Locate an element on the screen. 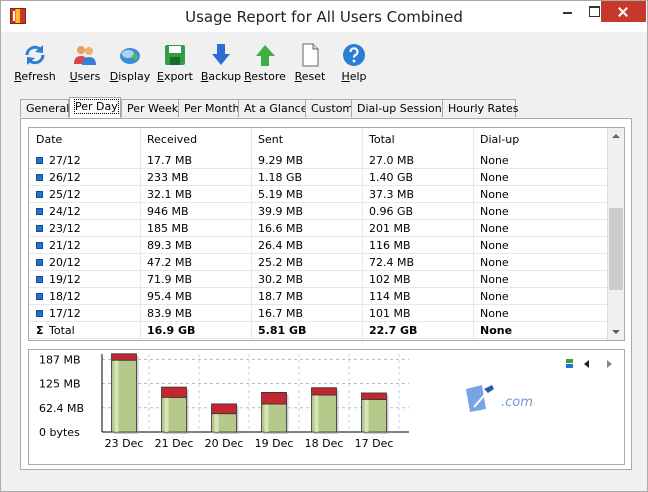 The image size is (648, 492). cell-text: 114 MB is located at coordinates (390, 296).